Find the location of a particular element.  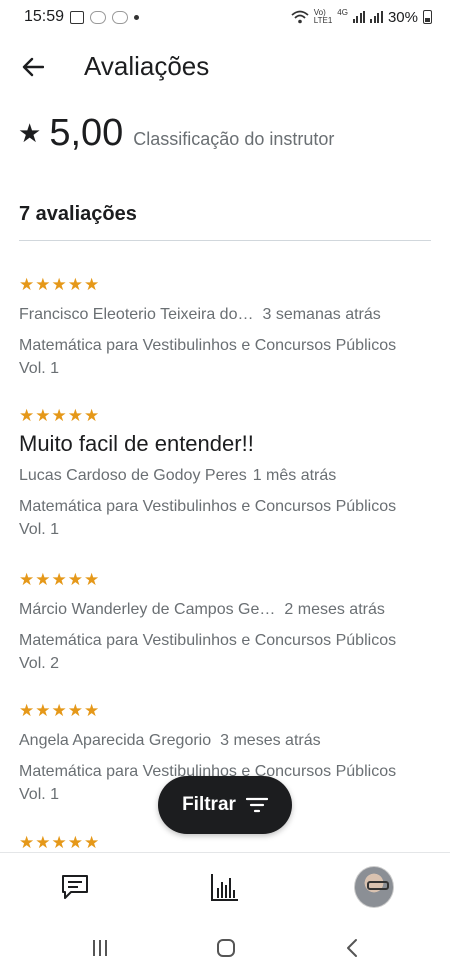

review-item: ★★★★★ is located at coordinates (226, 843).